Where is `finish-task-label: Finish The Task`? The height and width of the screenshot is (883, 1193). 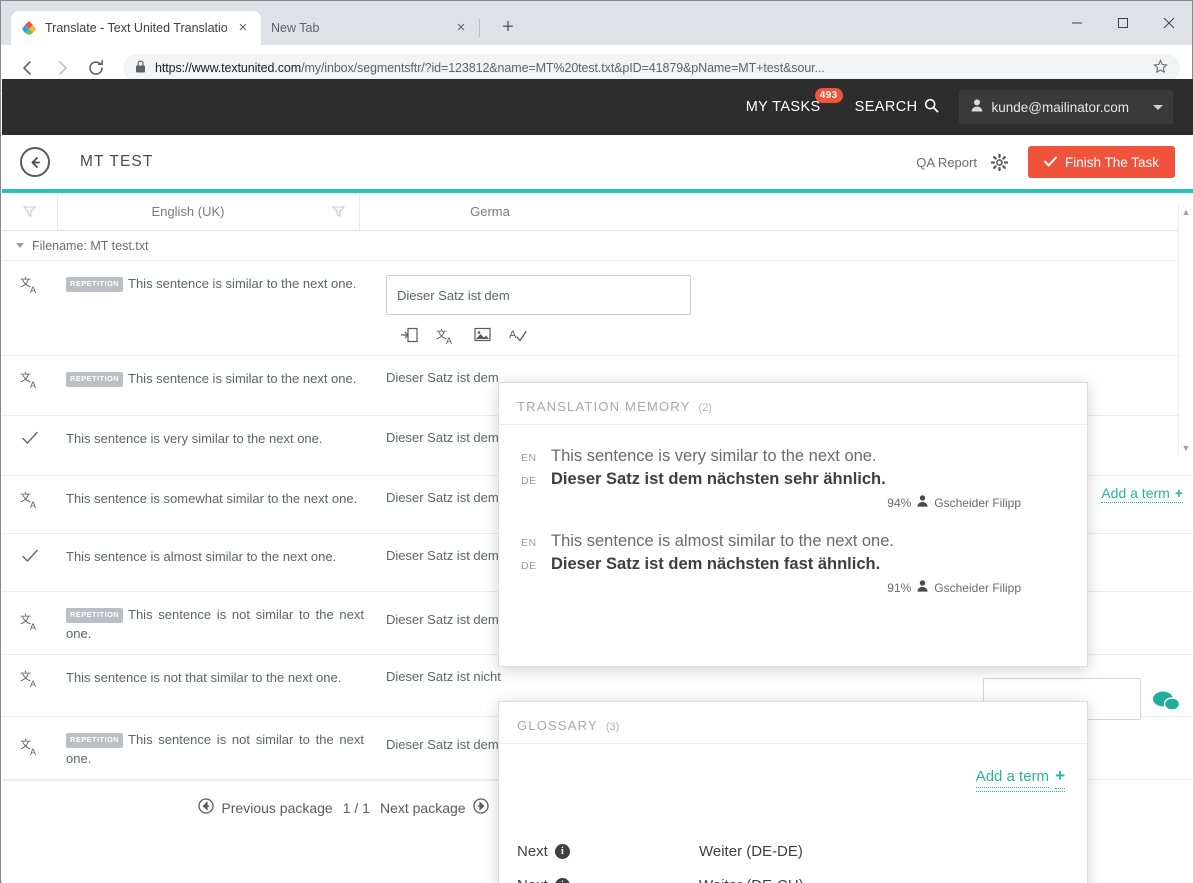
finish-task-label: Finish The Task is located at coordinates (1111, 162).